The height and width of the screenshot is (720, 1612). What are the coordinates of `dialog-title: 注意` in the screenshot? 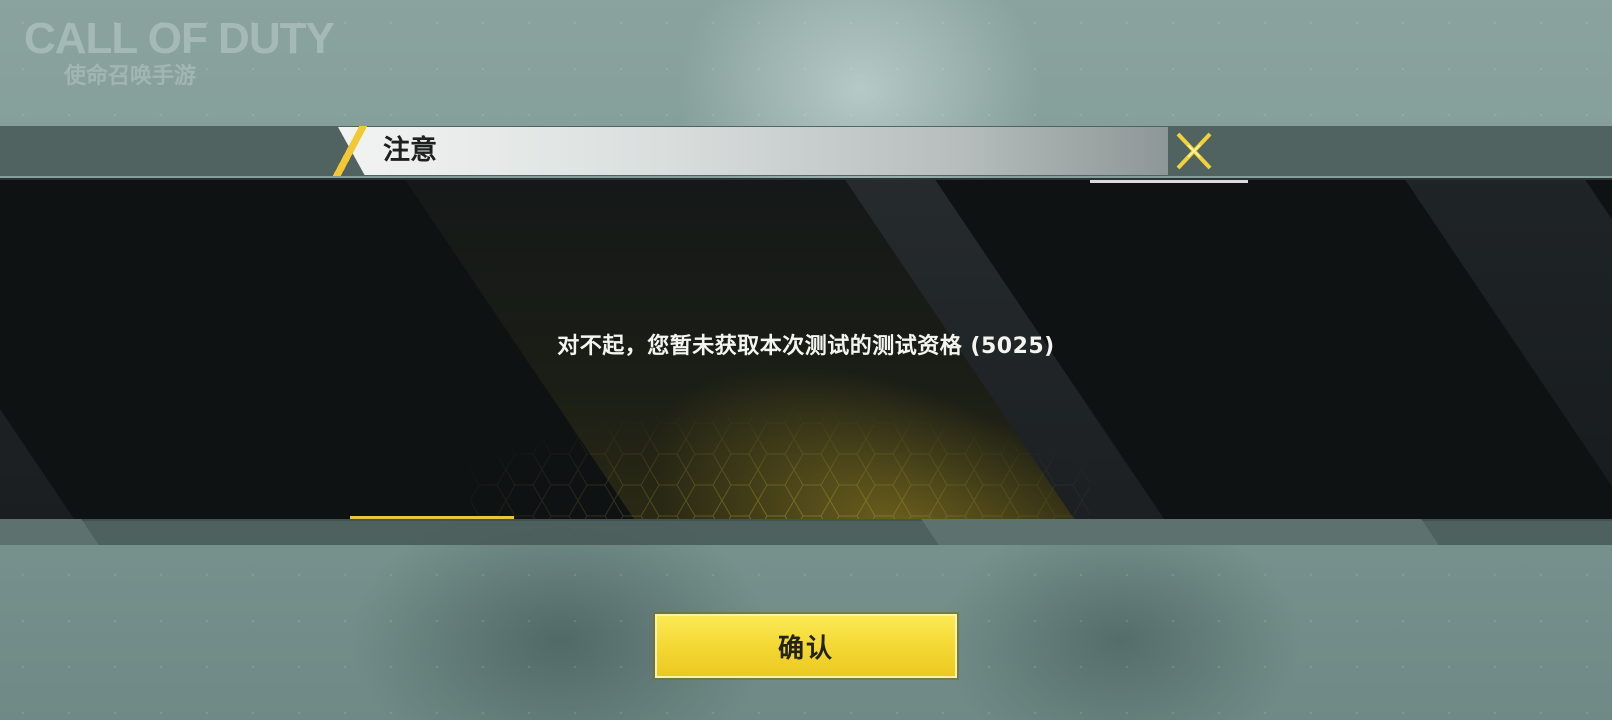 It's located at (410, 150).